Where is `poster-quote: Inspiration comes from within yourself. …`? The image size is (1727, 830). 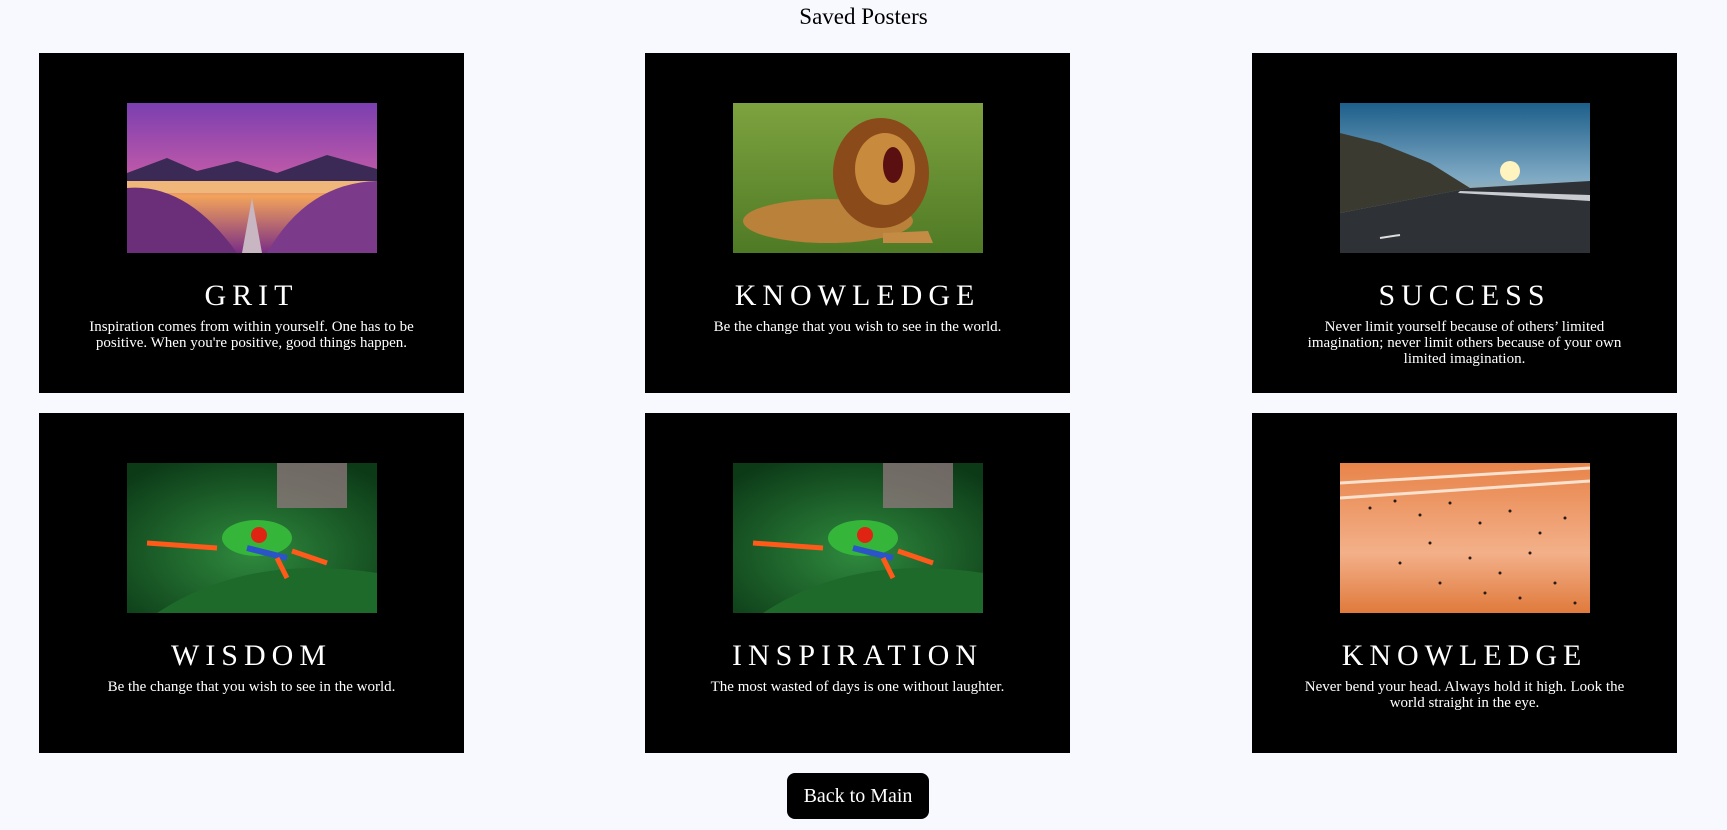
poster-quote: Inspiration comes from within yourself. … is located at coordinates (251, 335).